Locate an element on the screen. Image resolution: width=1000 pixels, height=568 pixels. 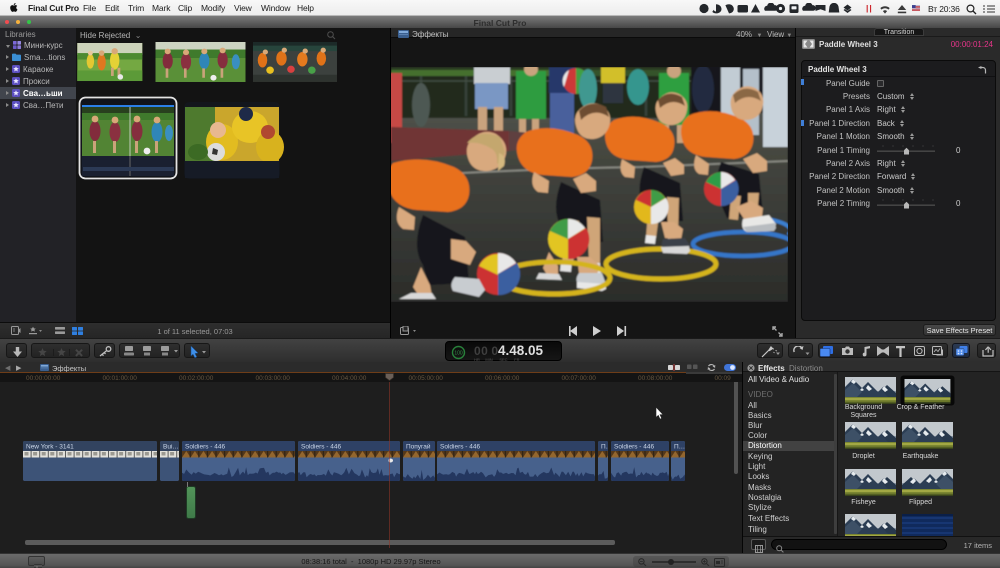
svg-text: Попугай is located at coordinates (418, 447).